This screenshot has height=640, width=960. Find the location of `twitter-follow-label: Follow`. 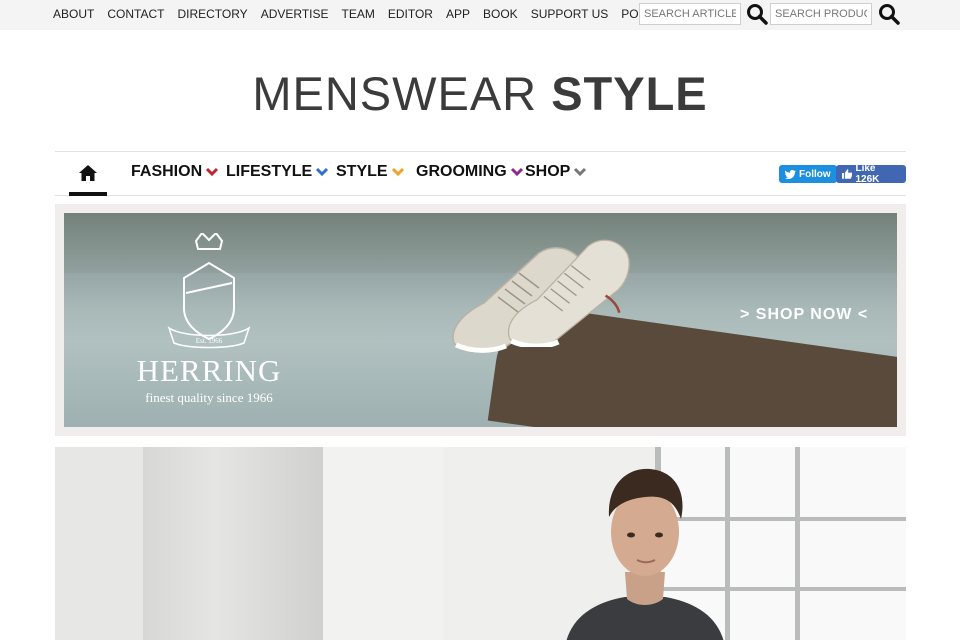

twitter-follow-label: Follow is located at coordinates (815, 174).